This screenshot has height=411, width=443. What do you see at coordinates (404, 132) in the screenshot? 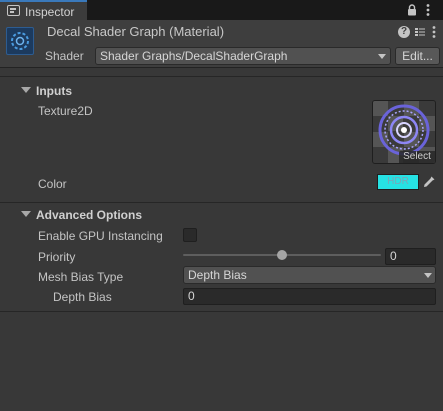
I see `texture-slot: Select` at bounding box center [404, 132].